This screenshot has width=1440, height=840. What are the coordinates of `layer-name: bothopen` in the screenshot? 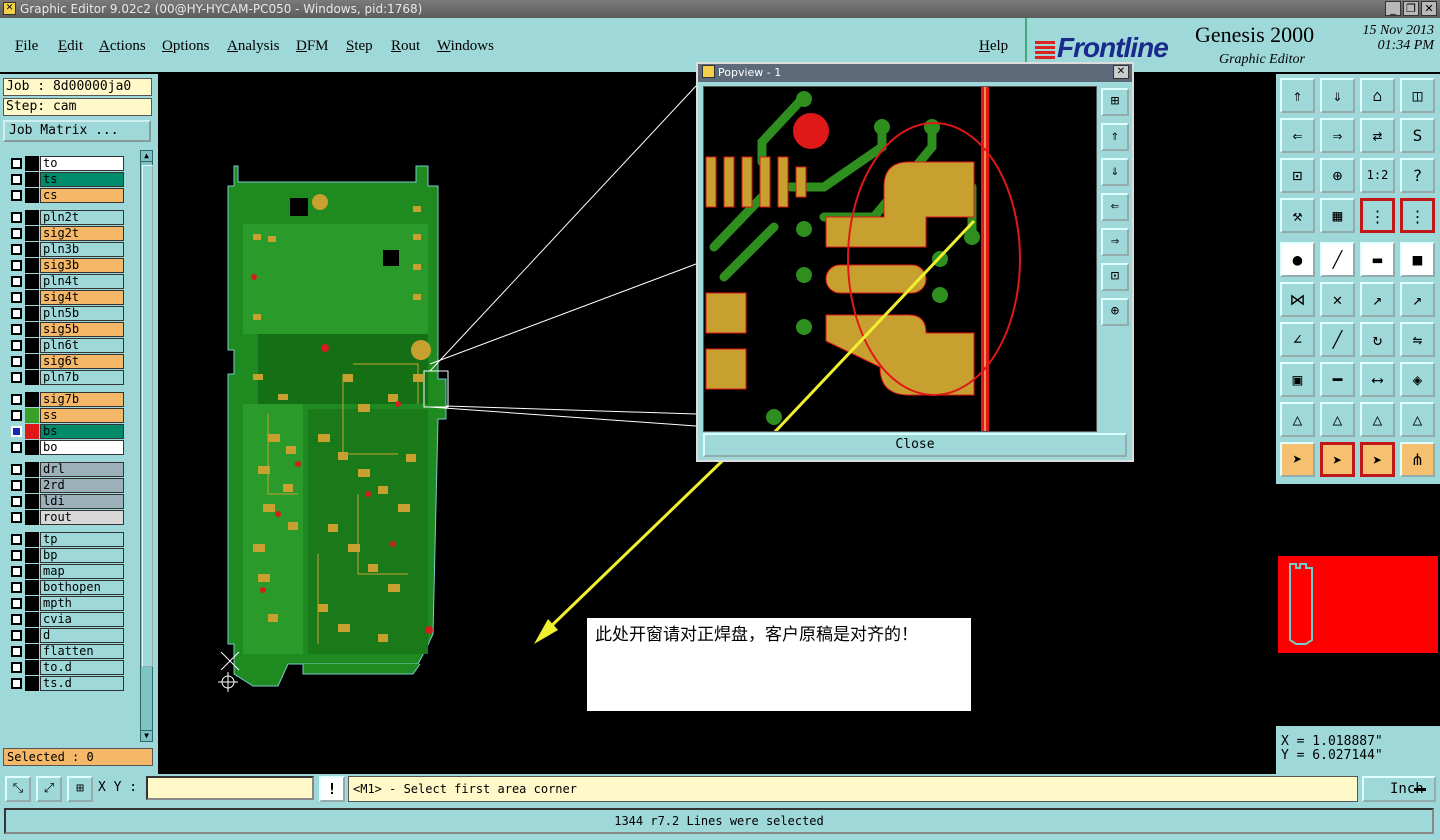 It's located at (82, 587).